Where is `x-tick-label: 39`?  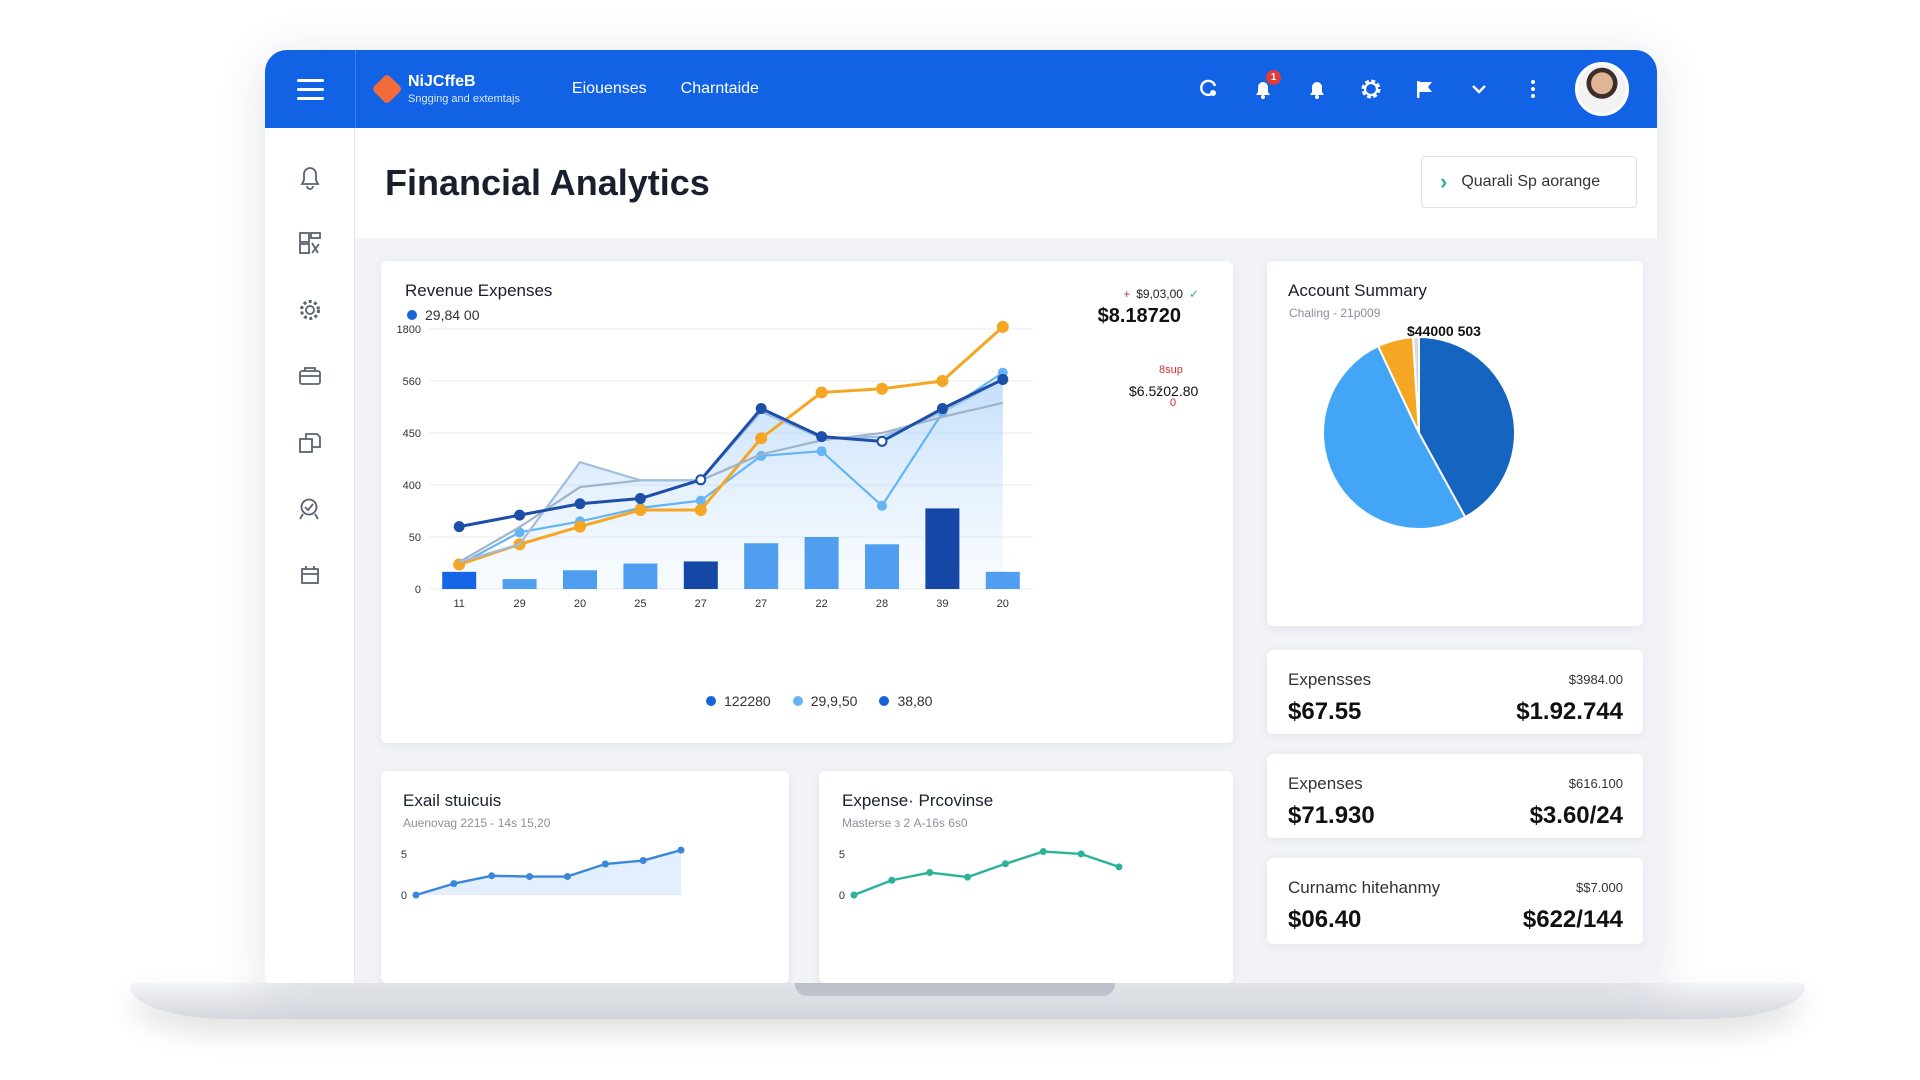
x-tick-label: 39 is located at coordinates (942, 604).